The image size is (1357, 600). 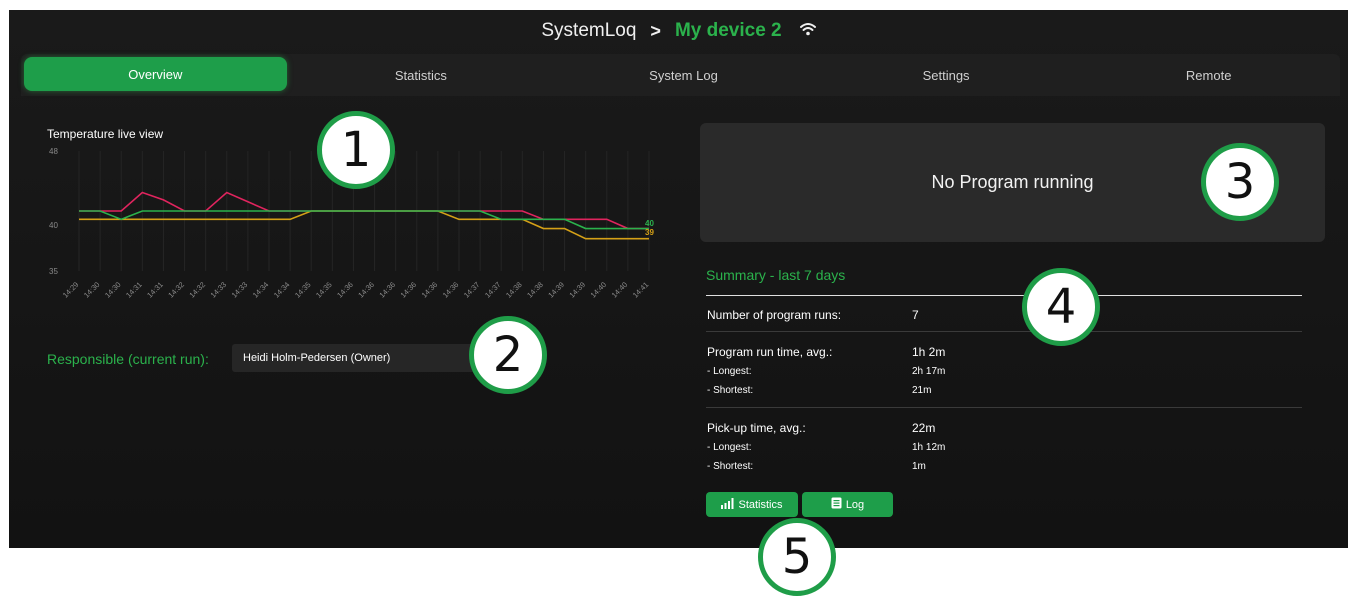 What do you see at coordinates (730, 466) in the screenshot?
I see `pickup-shortest-label: - Shortest:` at bounding box center [730, 466].